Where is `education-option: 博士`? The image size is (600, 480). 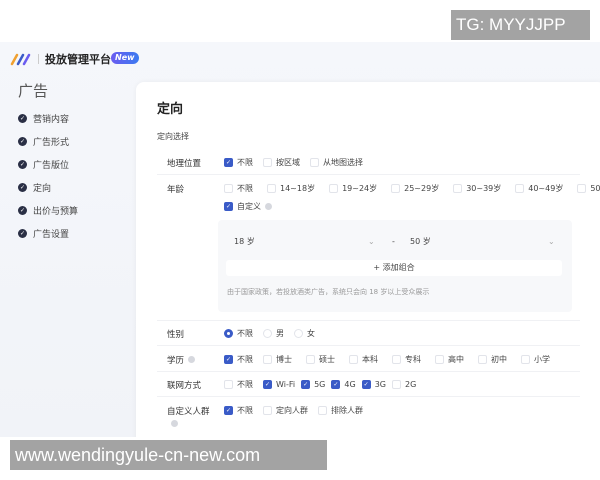 education-option: 博士 is located at coordinates (277, 359).